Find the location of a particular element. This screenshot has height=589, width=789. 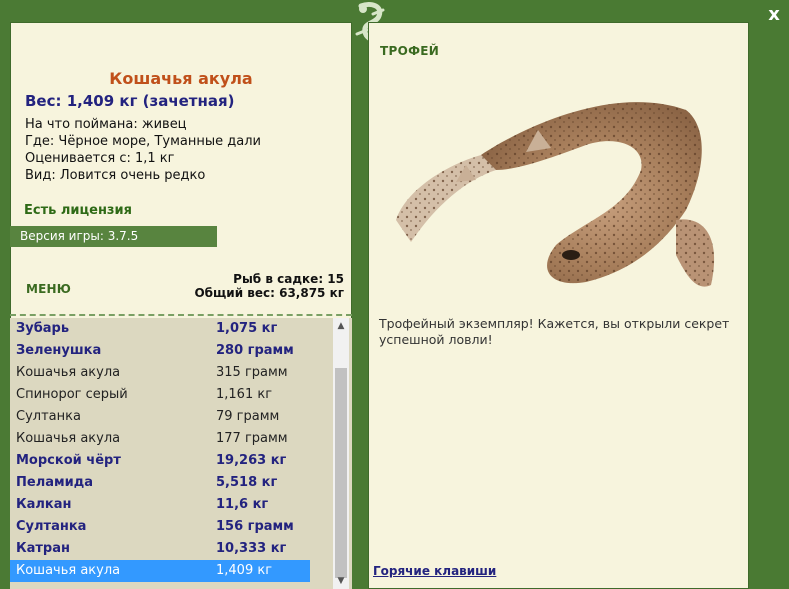

list-item-name: Катран is located at coordinates (43, 548).